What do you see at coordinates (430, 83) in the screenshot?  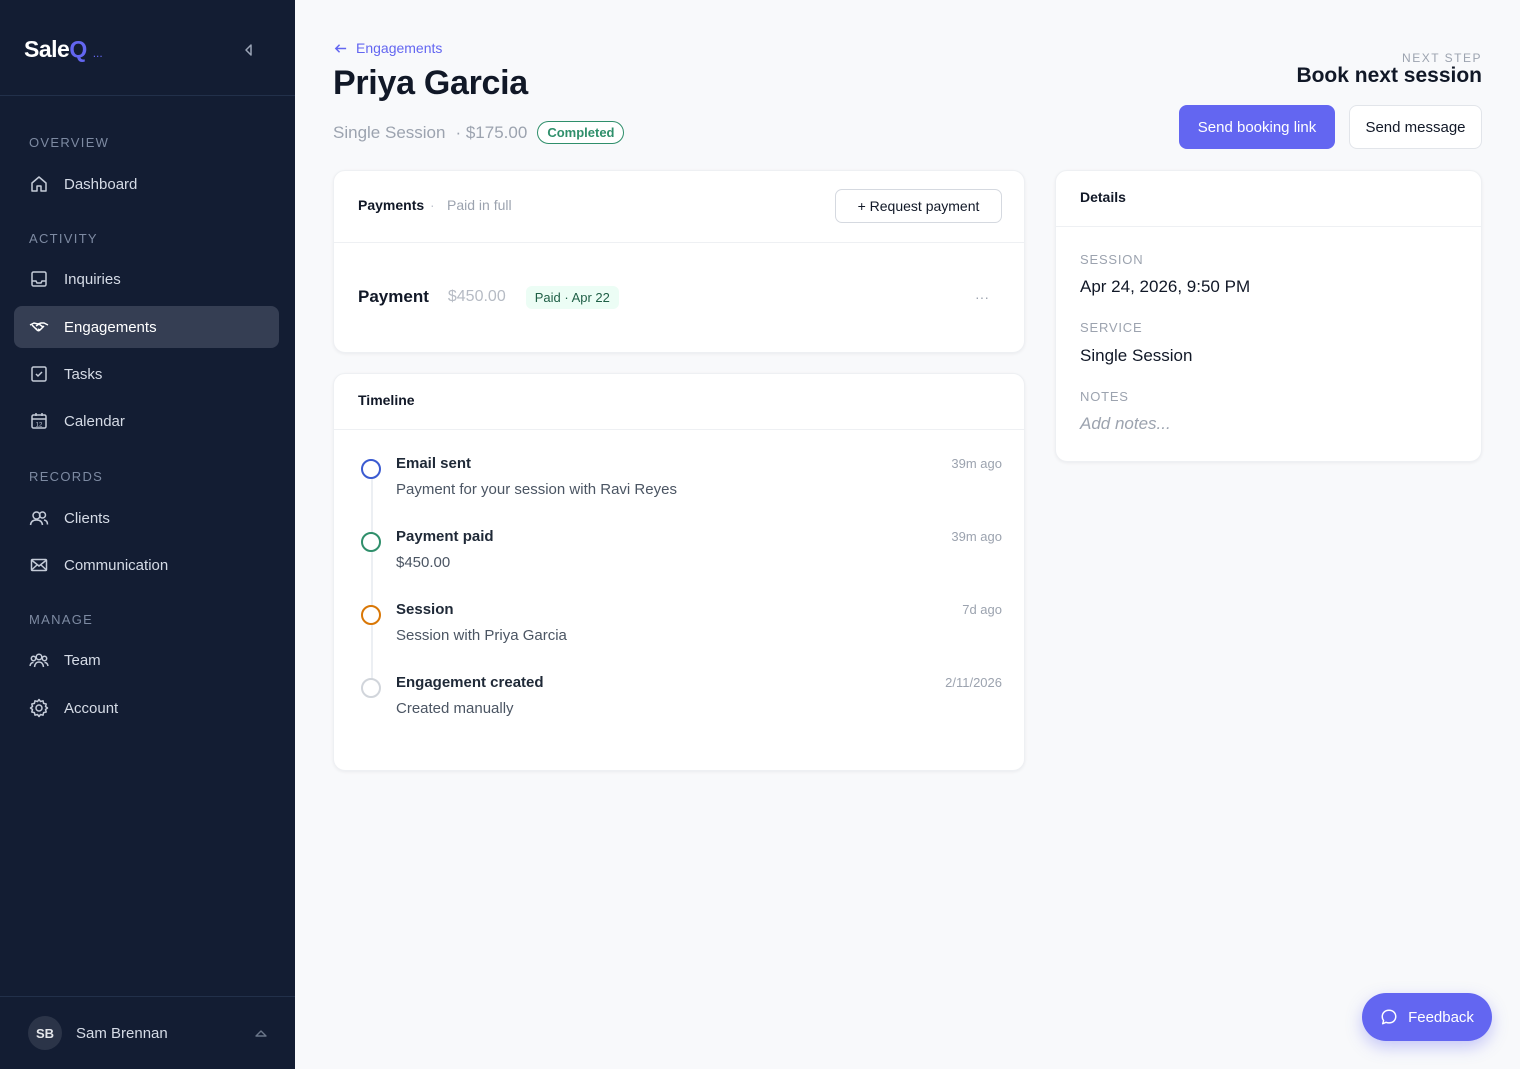 I see `page-title: Priya Garcia` at bounding box center [430, 83].